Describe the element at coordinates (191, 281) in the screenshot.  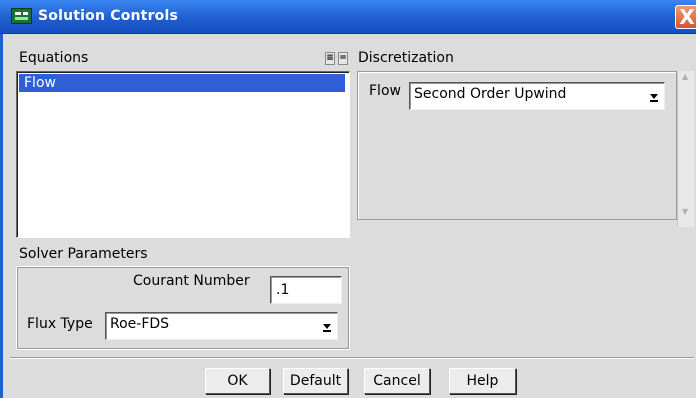
I see `courant-number-label: Courant Number` at that location.